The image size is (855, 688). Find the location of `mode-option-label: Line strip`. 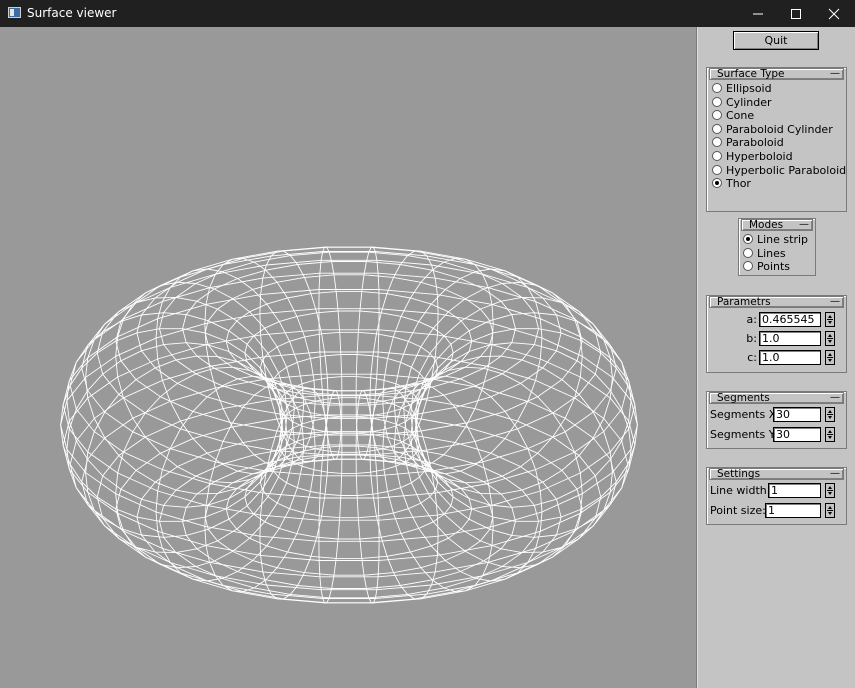

mode-option-label: Line strip is located at coordinates (783, 239).